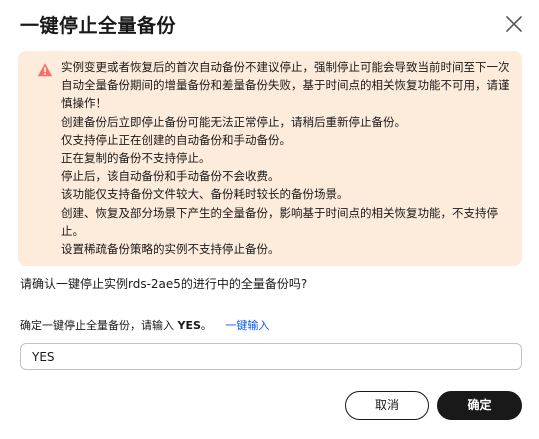  Describe the element at coordinates (247, 325) in the screenshot. I see `quick-input-link: 一键输入` at that location.